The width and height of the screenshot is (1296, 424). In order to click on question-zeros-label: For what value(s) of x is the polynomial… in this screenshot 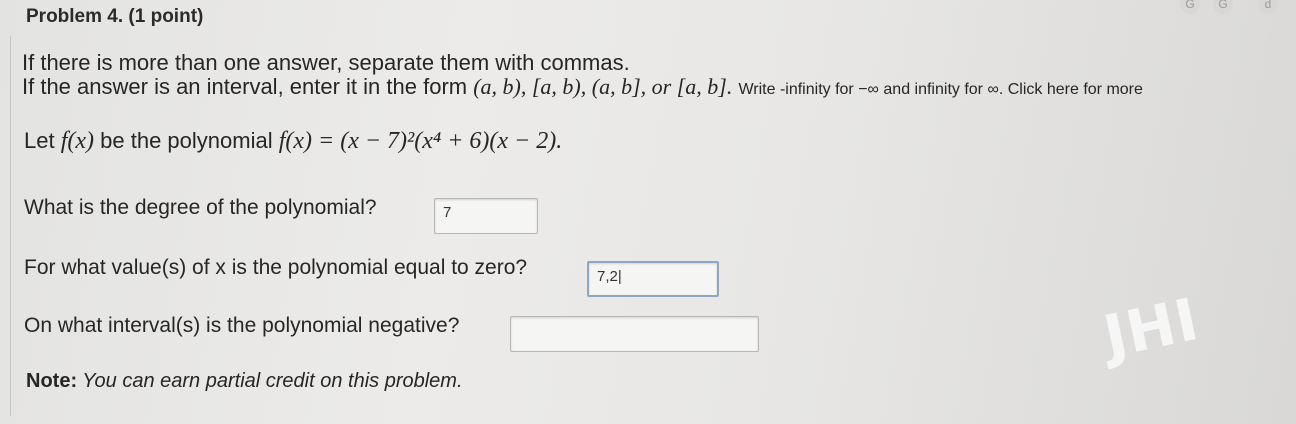, I will do `click(276, 267)`.